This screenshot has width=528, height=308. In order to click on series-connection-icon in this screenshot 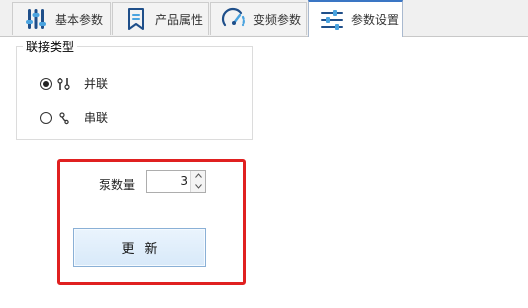, I will do `click(64, 117)`.